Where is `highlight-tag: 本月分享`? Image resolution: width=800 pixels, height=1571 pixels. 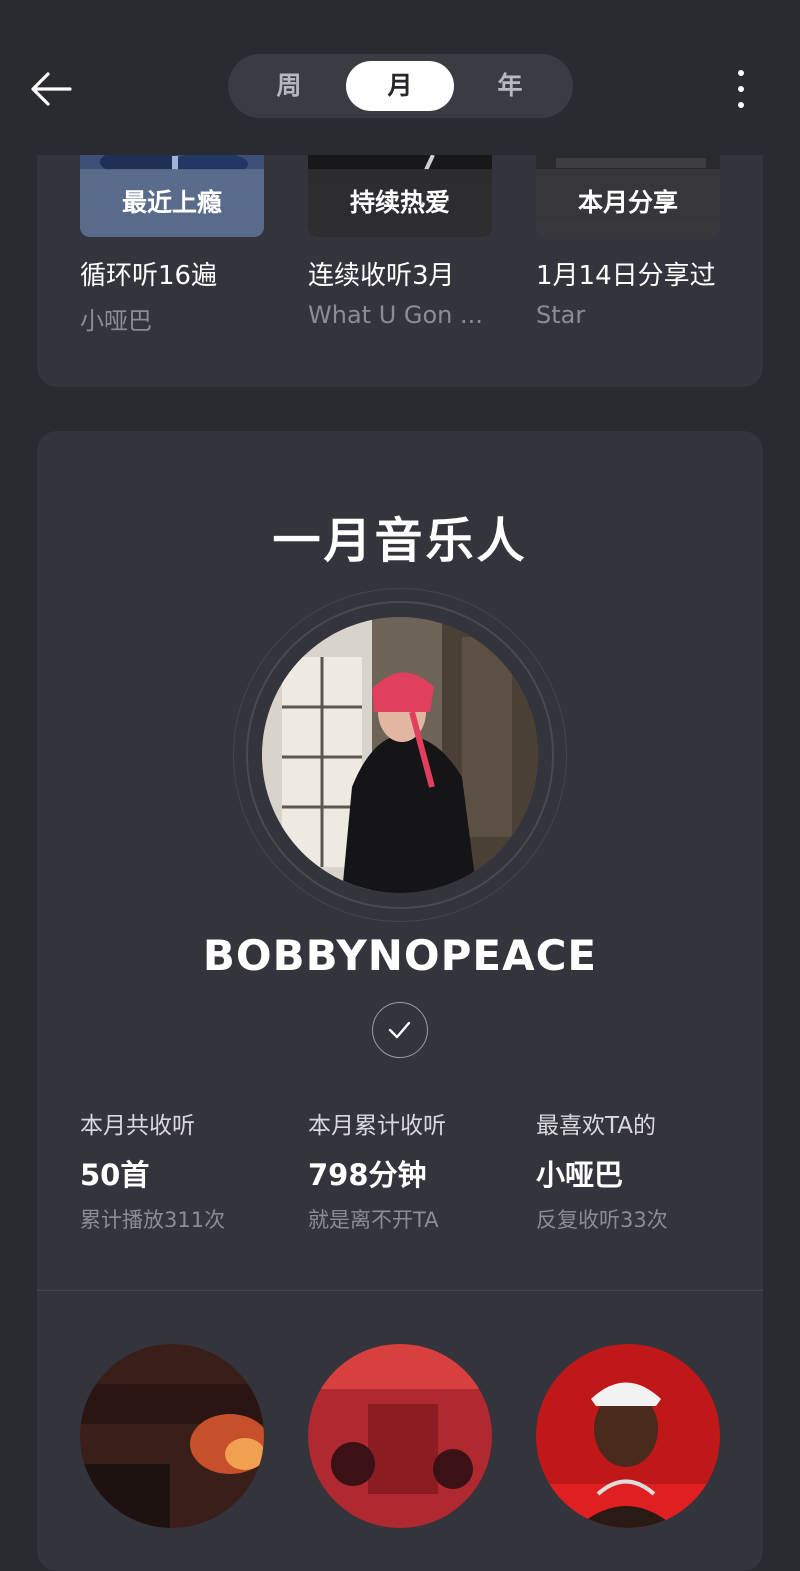 highlight-tag: 本月分享 is located at coordinates (628, 203).